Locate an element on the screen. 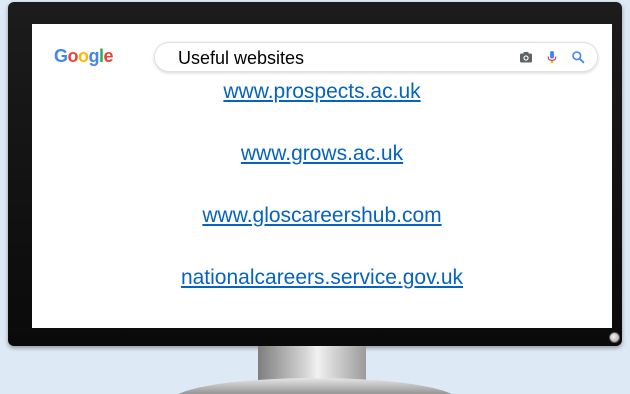 The width and height of the screenshot is (630, 394). microphone-icon is located at coordinates (552, 57).